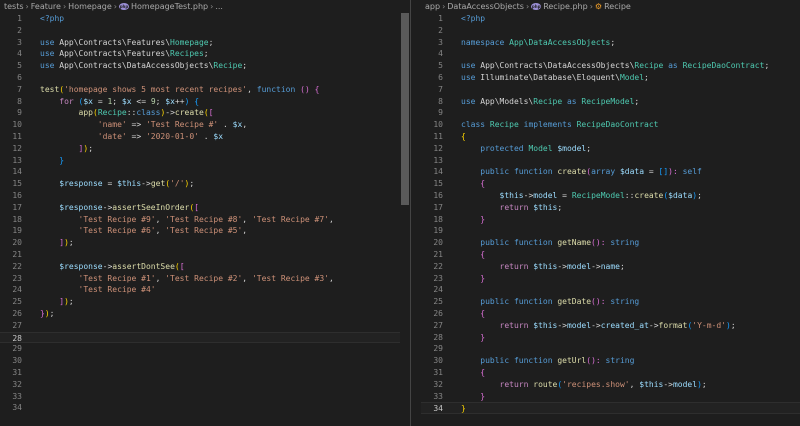  Describe the element at coordinates (610, 302) in the screenshot. I see `code-line: 25 public function getDate(): string` at that location.